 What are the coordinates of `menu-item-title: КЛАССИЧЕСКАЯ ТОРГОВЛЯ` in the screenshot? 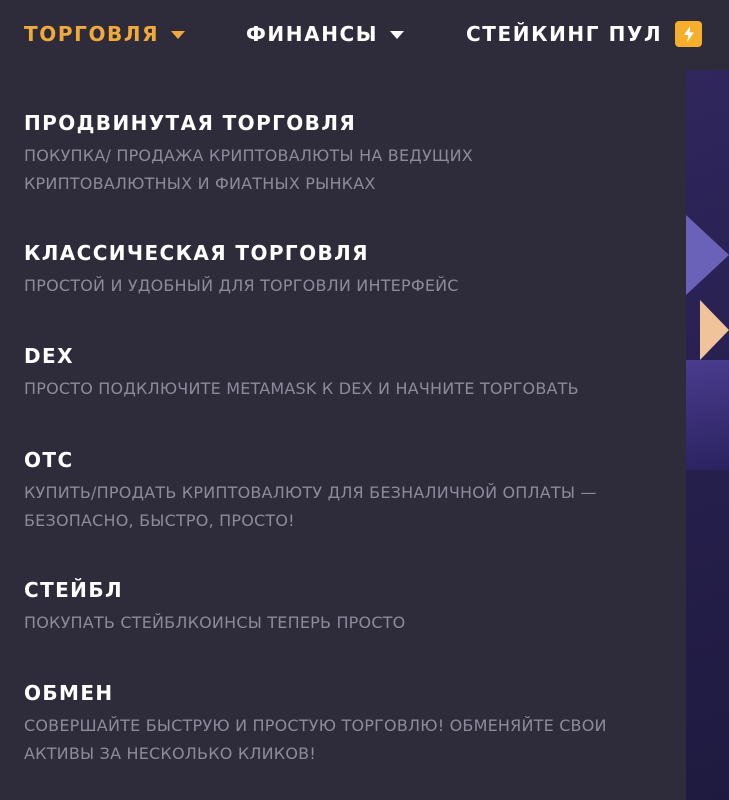 It's located at (196, 253).